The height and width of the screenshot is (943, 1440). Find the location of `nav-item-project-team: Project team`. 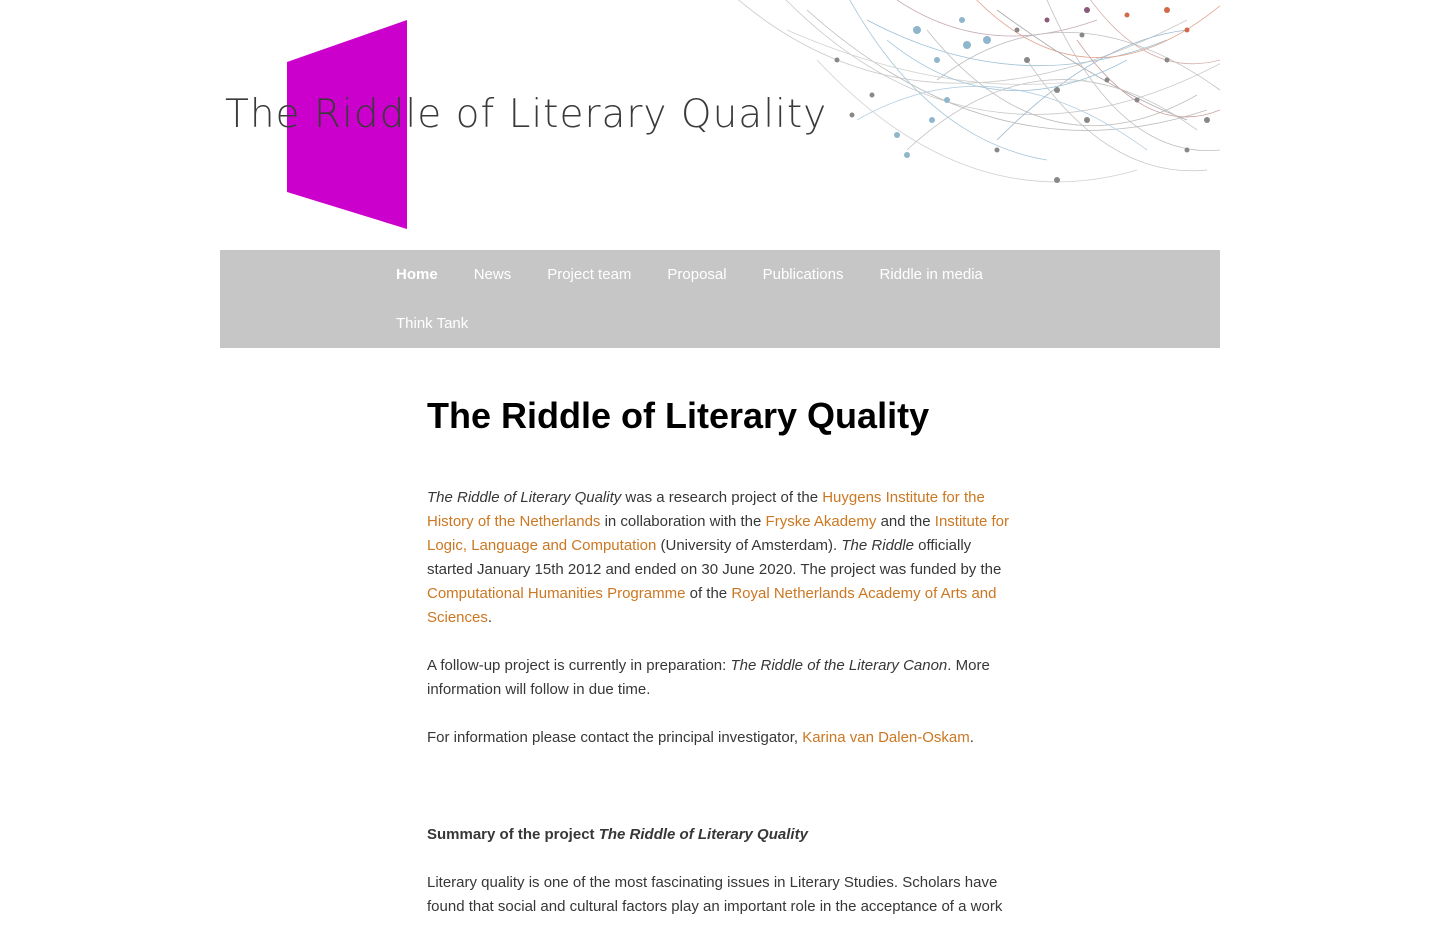

nav-item-project-team: Project team is located at coordinates (589, 274).